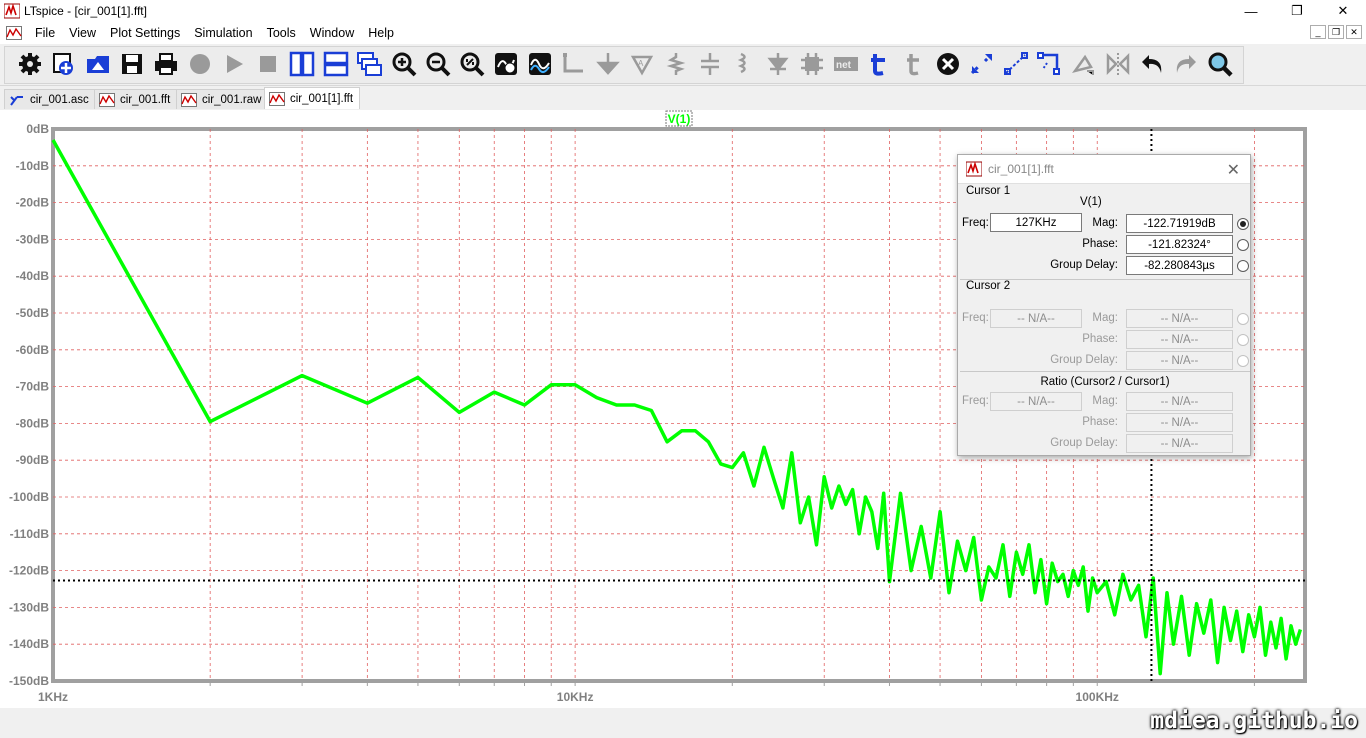  What do you see at coordinates (30, 64) in the screenshot?
I see `settings-icon` at bounding box center [30, 64].